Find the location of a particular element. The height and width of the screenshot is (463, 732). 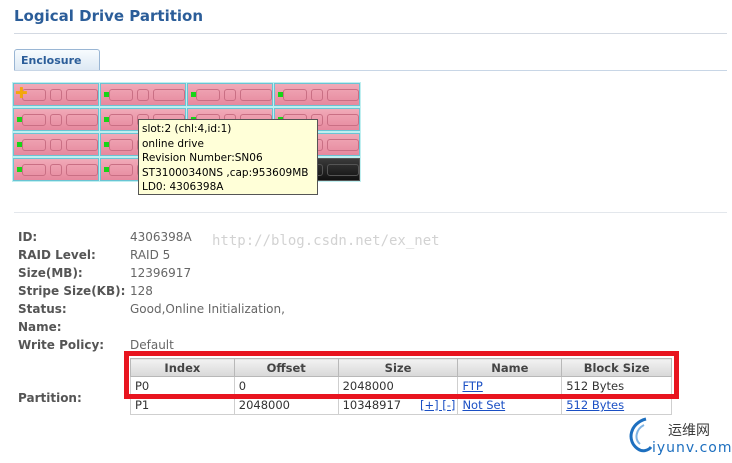

raid-level-label: RAID Level: is located at coordinates (57, 255).